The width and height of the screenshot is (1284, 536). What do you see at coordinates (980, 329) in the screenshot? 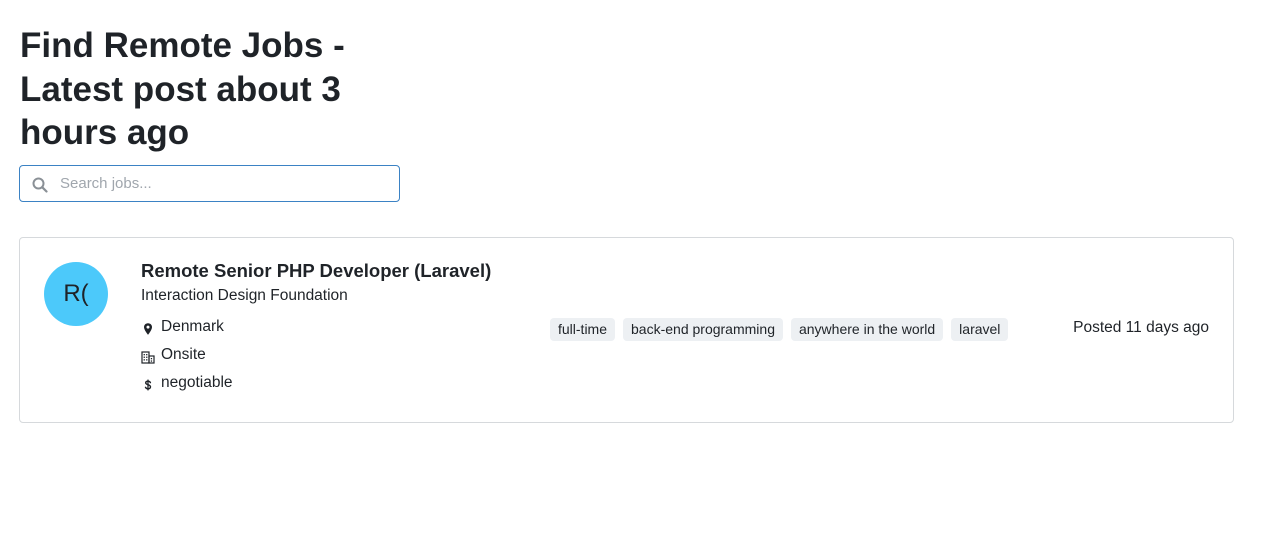
I see `job-tag: laravel` at bounding box center [980, 329].